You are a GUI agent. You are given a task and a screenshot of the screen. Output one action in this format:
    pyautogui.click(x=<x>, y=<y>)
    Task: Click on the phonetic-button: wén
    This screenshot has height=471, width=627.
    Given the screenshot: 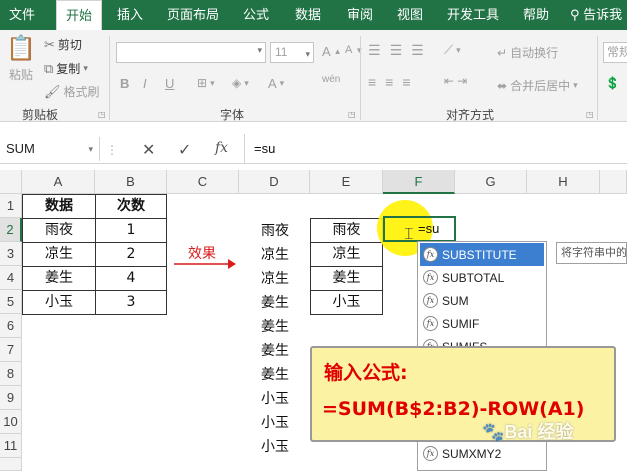 What is the action you would take?
    pyautogui.click(x=331, y=79)
    